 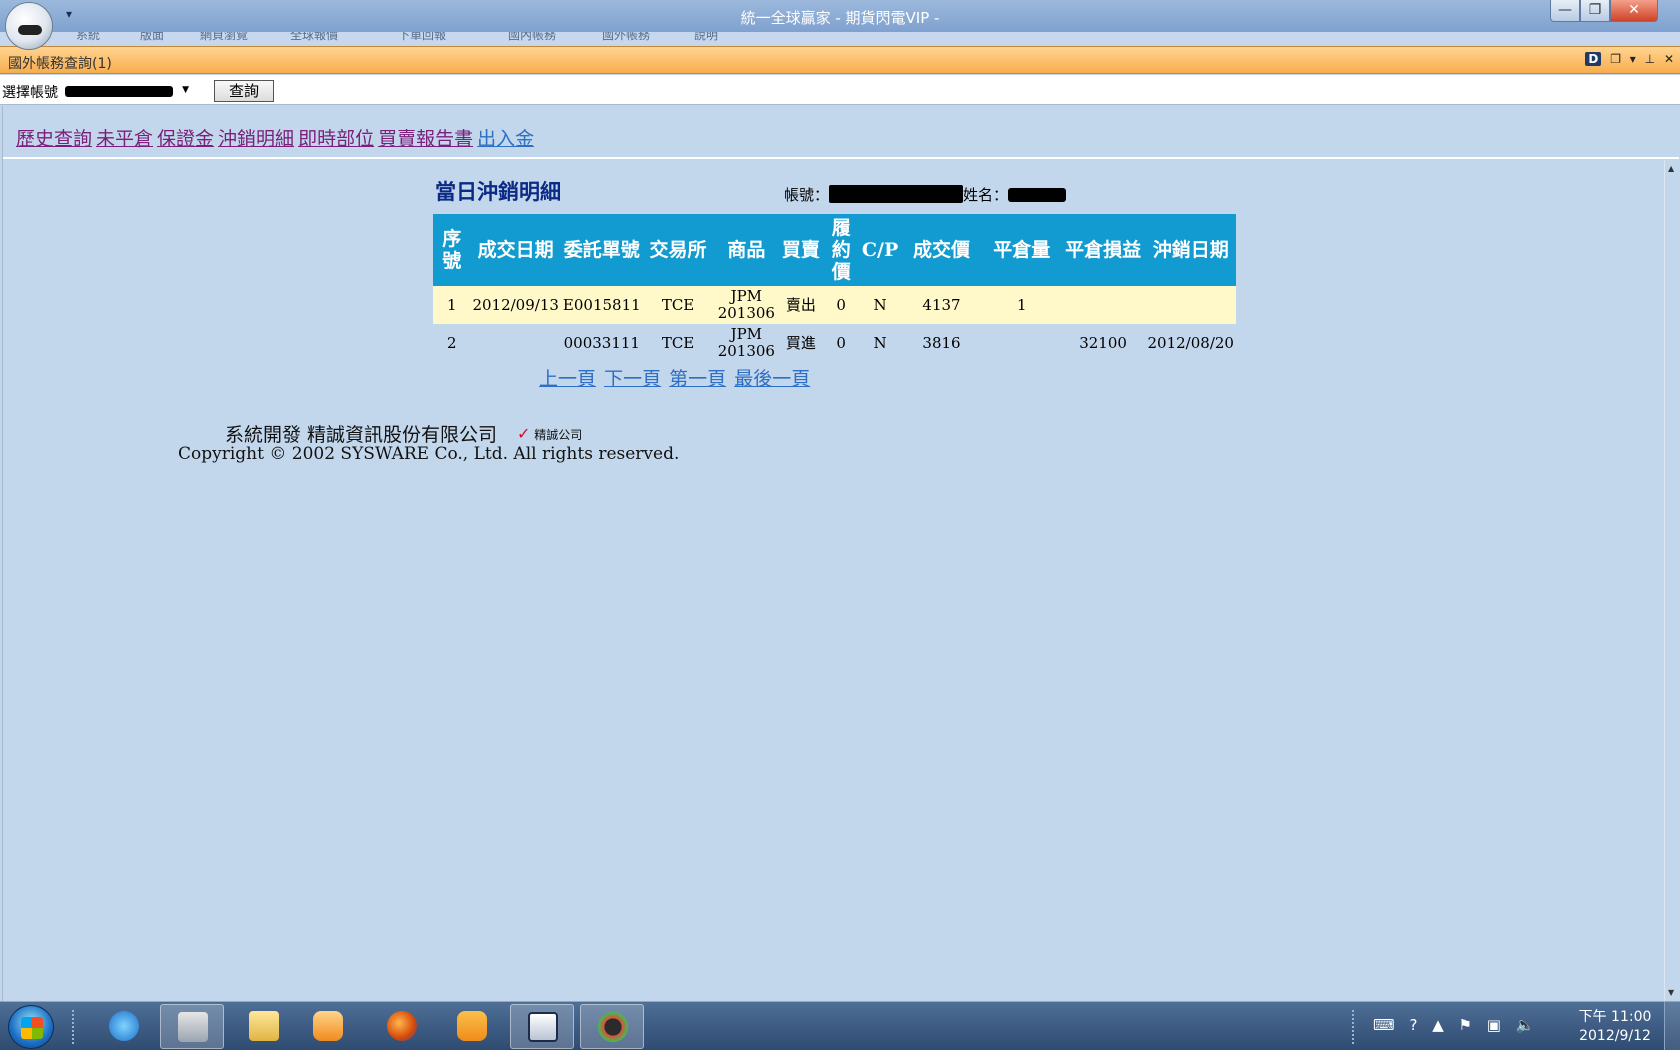 I want to click on section-title: 當日沖銷明細, so click(x=498, y=191).